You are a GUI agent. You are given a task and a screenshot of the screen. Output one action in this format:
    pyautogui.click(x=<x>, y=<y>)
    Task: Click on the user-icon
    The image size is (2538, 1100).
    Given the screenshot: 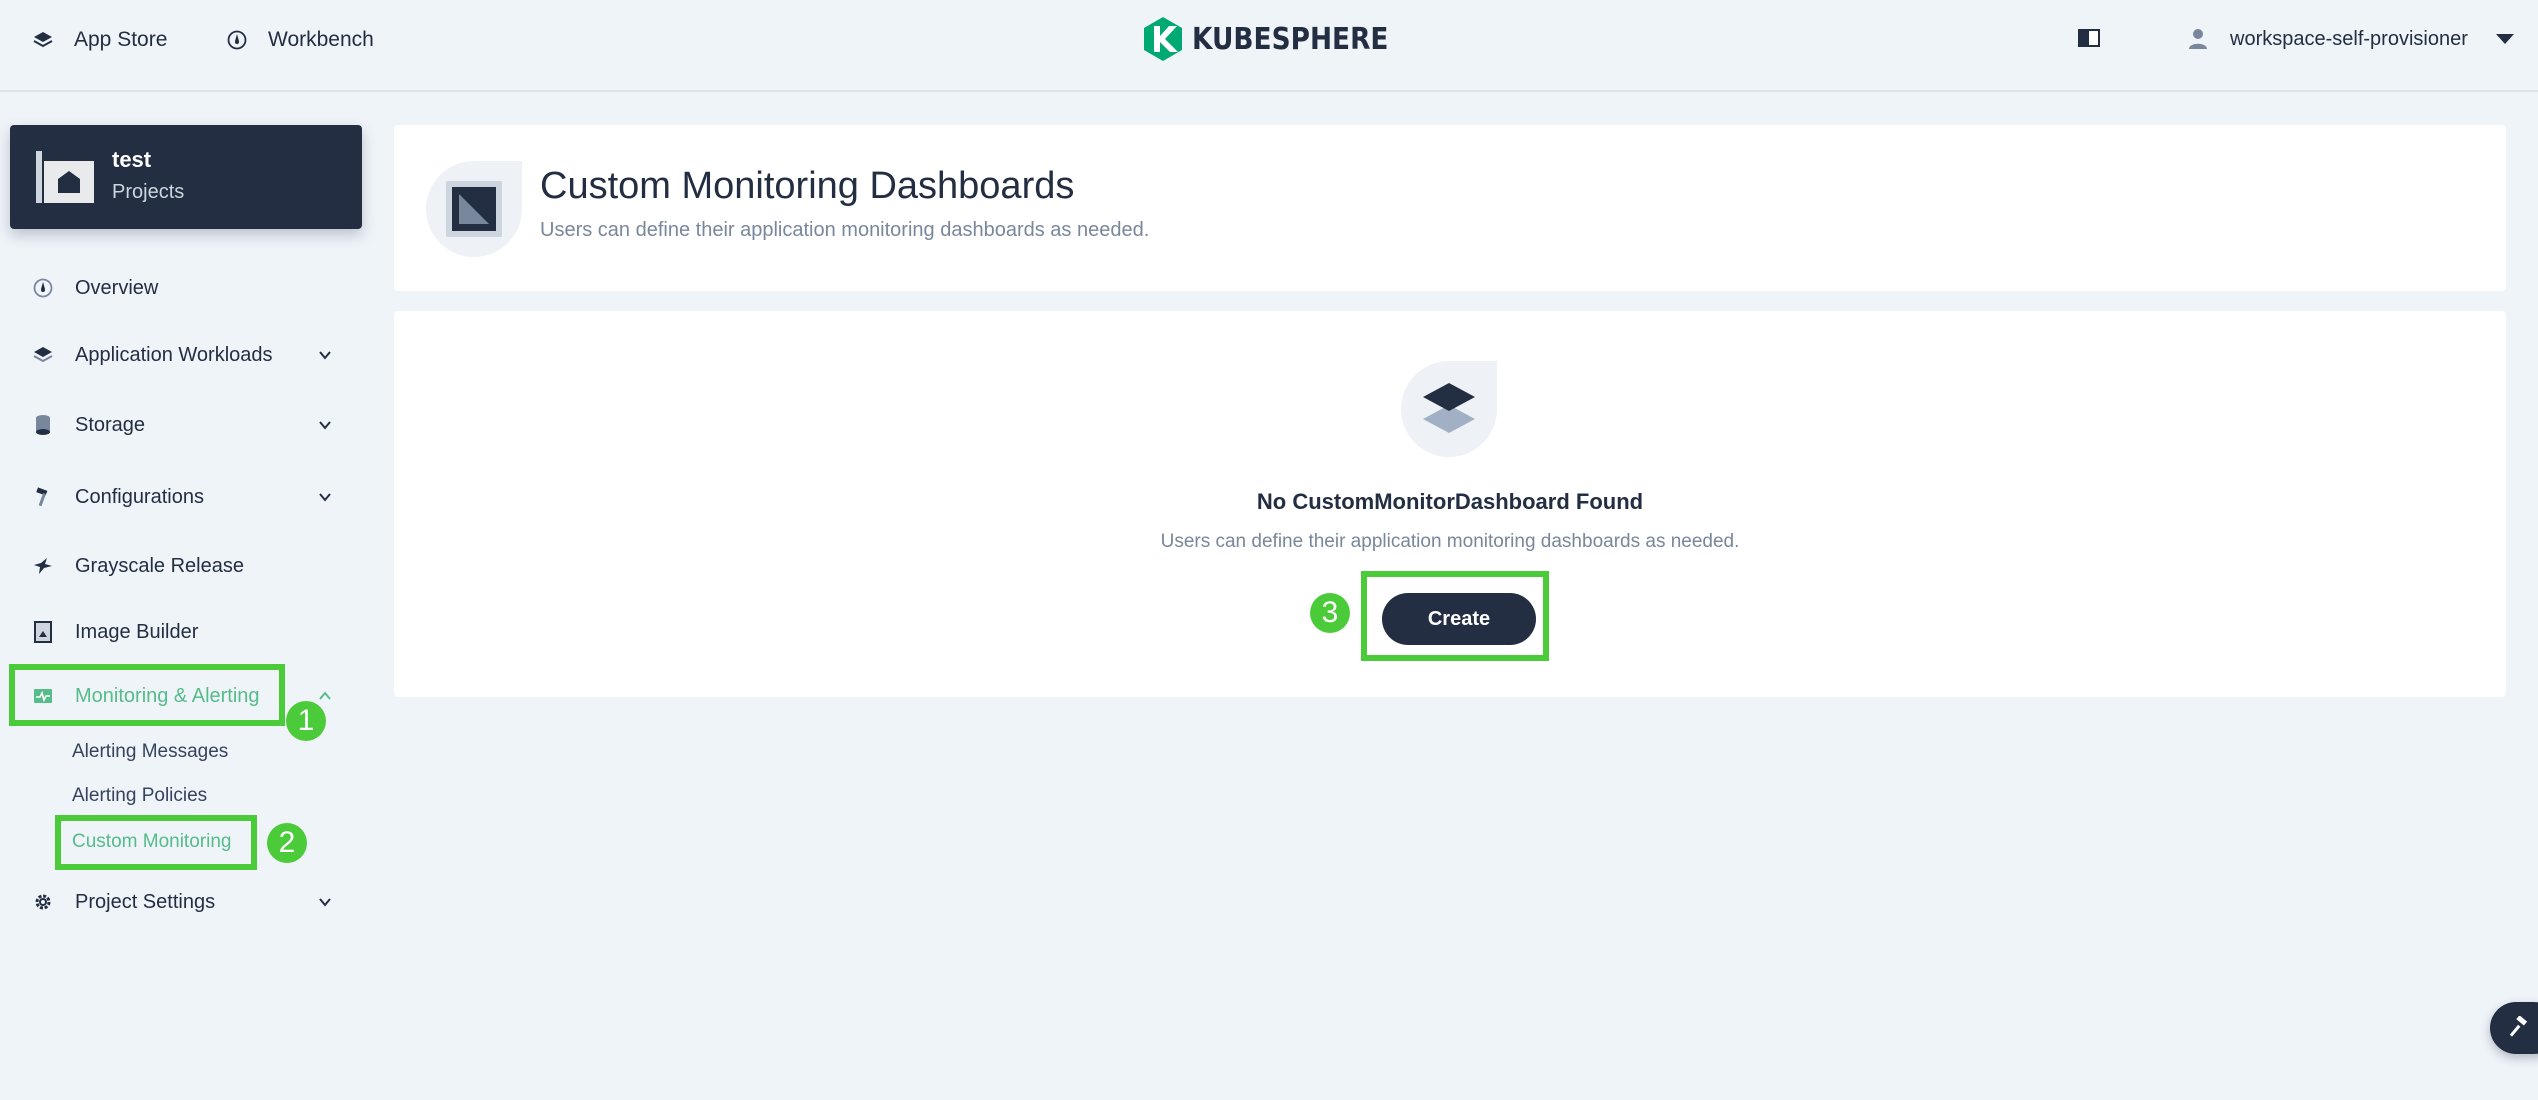 What is the action you would take?
    pyautogui.click(x=2198, y=39)
    